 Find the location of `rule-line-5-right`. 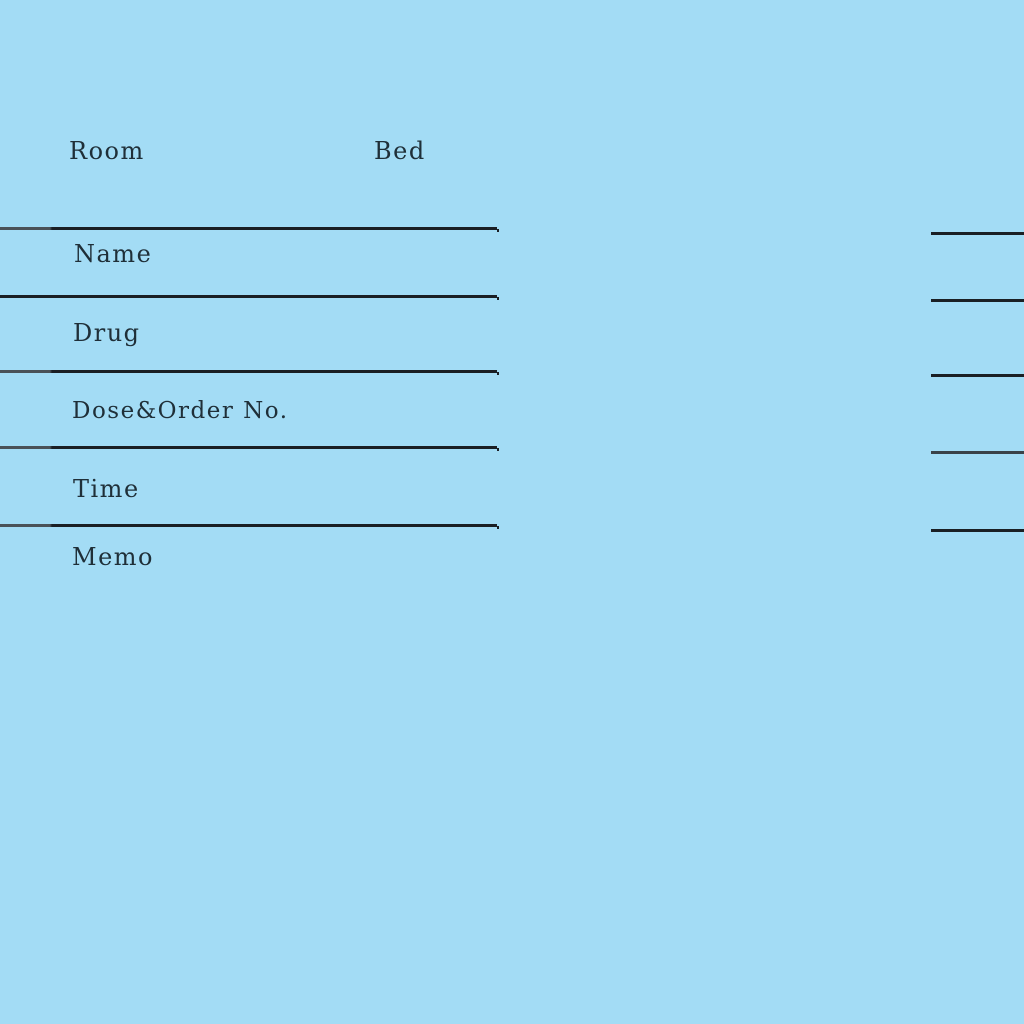

rule-line-5-right is located at coordinates (977, 530).